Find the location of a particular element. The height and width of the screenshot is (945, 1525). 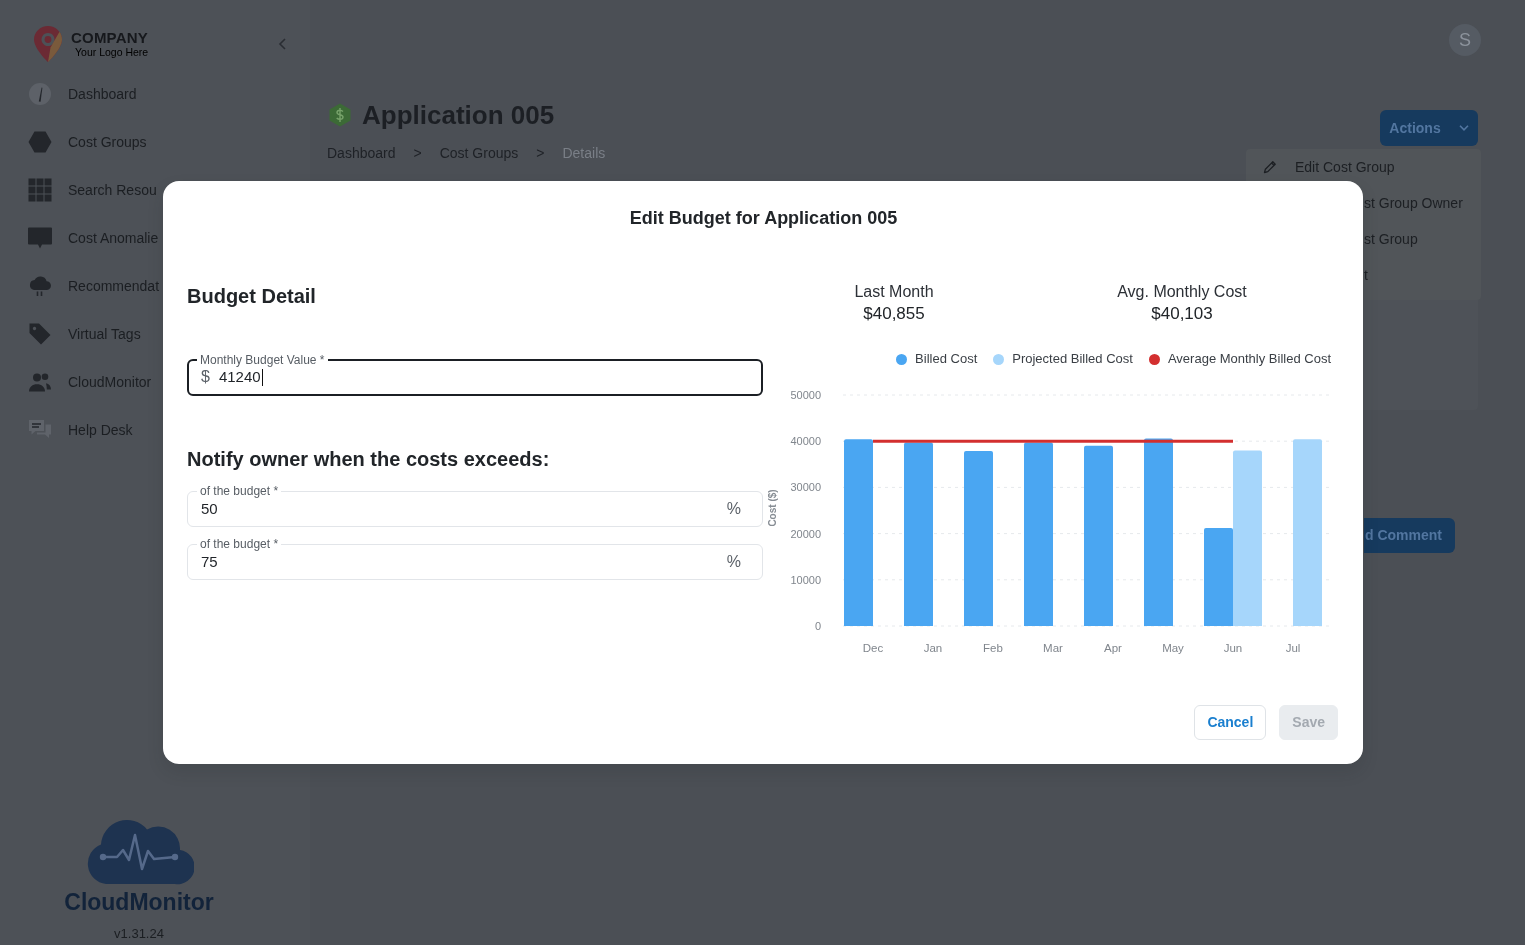

x-axis-label: Jul is located at coordinates (1293, 648).